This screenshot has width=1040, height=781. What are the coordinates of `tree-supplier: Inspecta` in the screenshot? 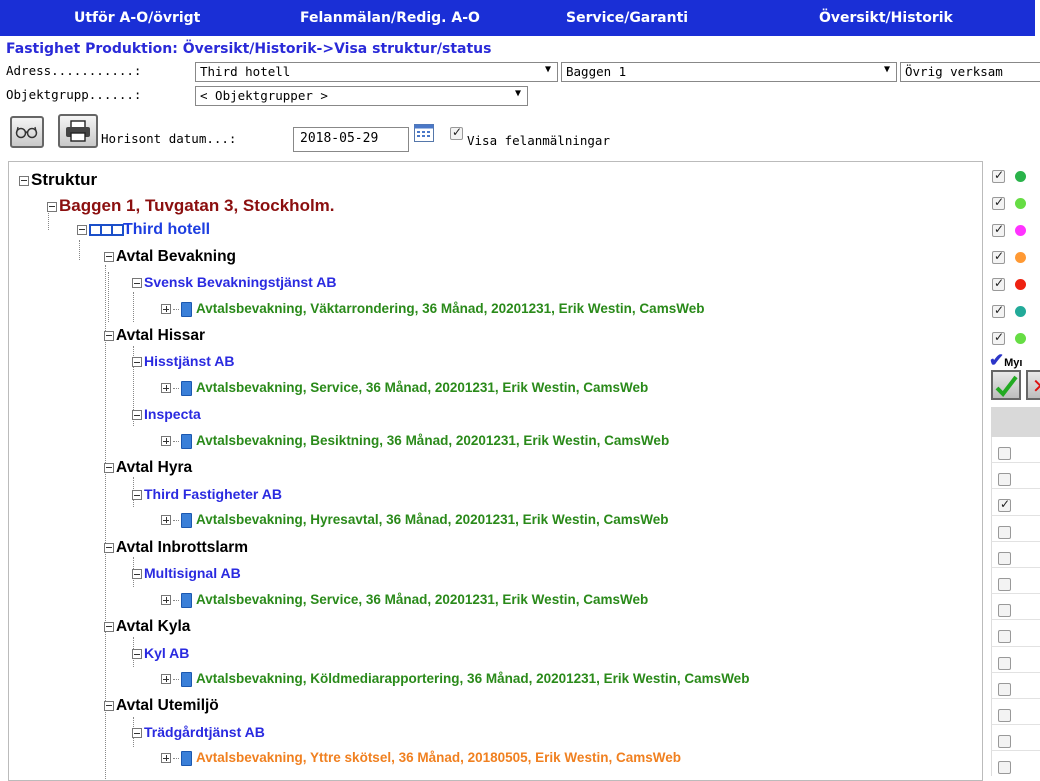 It's located at (166, 414).